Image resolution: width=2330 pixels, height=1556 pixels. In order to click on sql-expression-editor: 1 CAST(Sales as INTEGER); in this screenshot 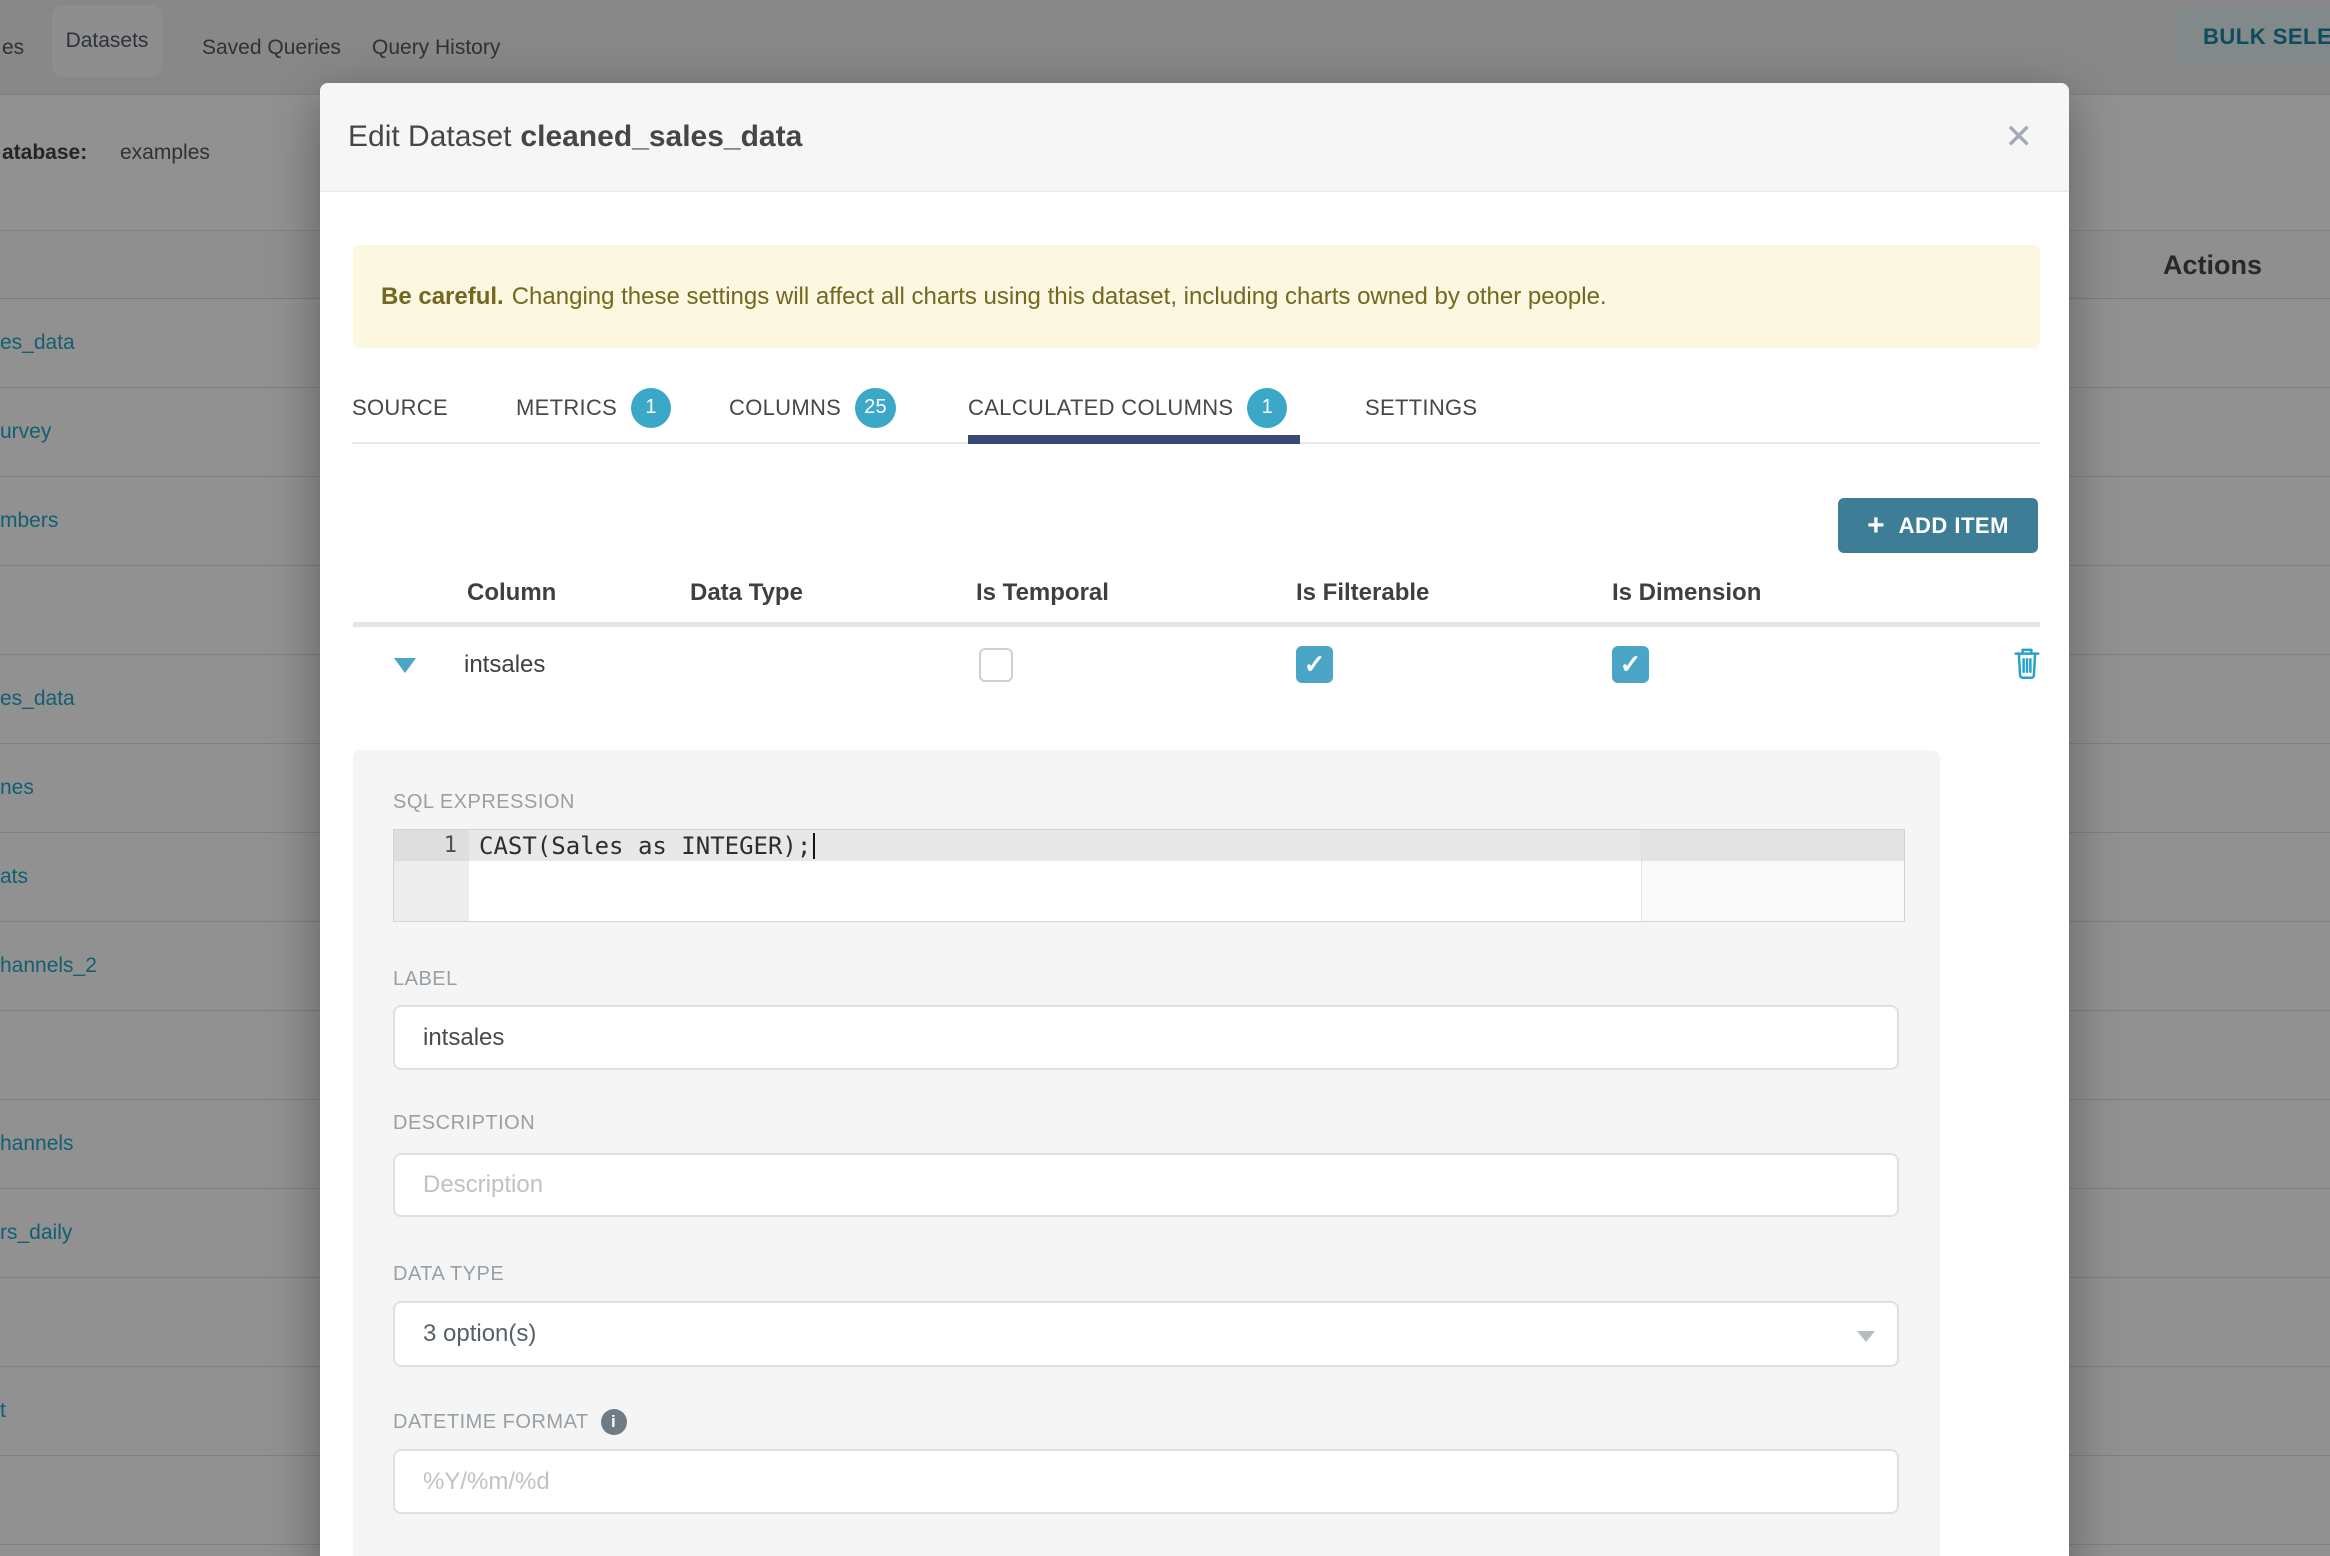, I will do `click(1149, 875)`.